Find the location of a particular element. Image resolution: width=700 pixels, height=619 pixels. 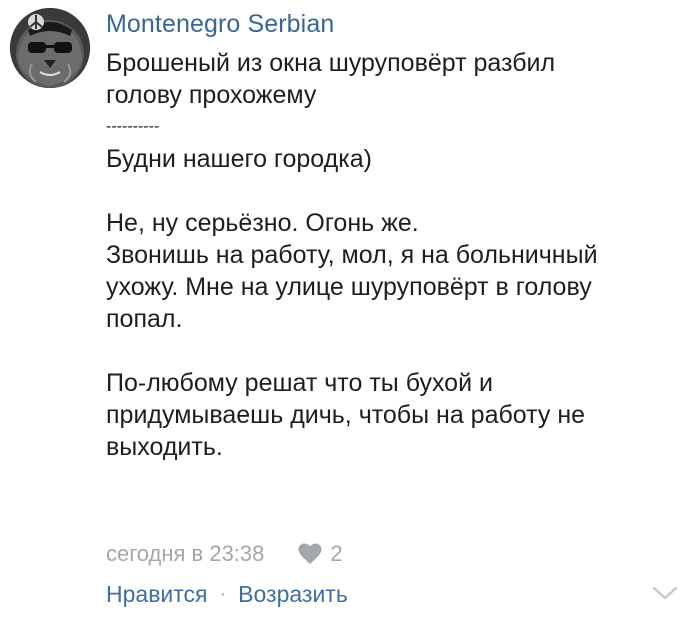

likes-count: 2 is located at coordinates (336, 553).